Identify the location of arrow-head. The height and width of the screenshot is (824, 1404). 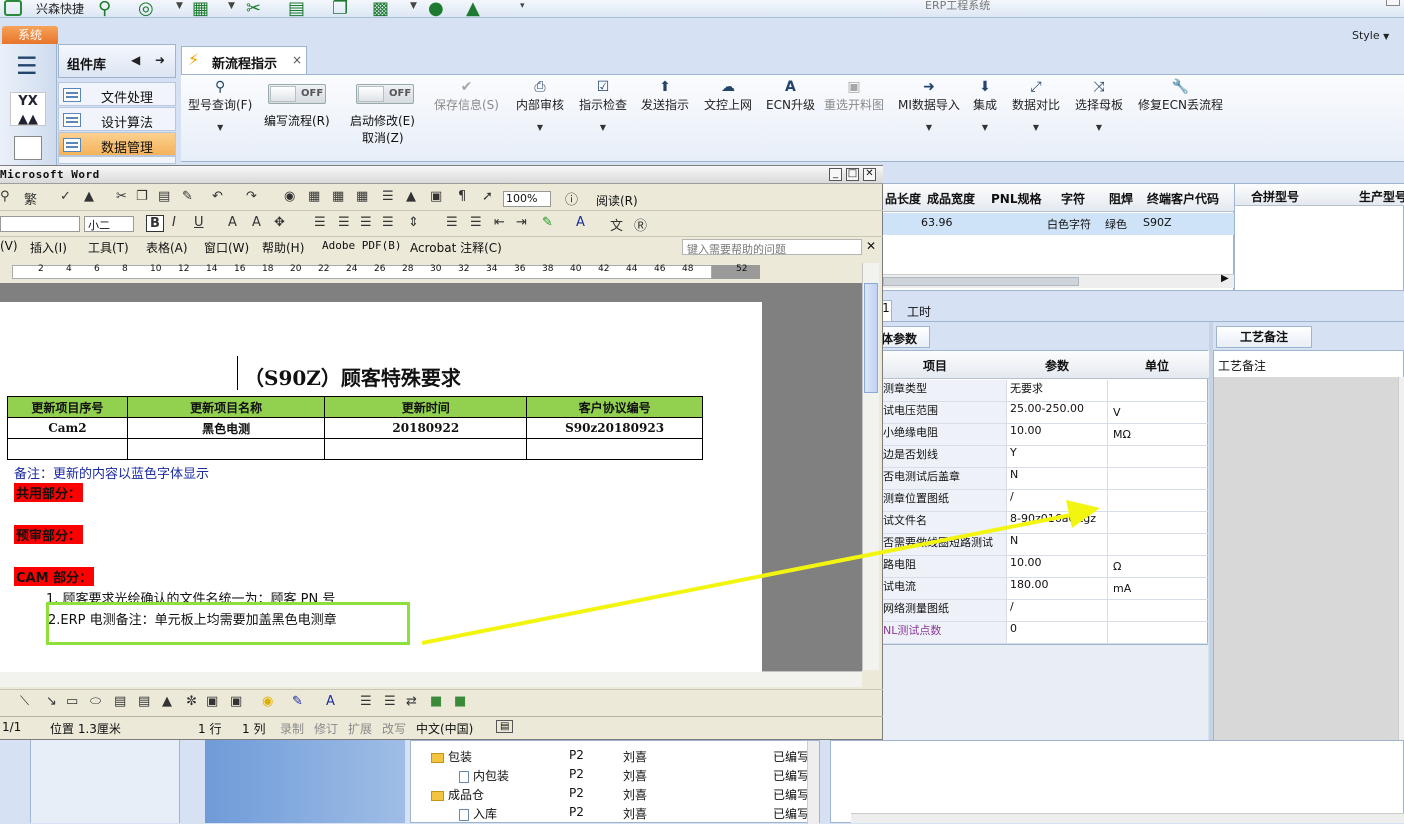
(1083, 514).